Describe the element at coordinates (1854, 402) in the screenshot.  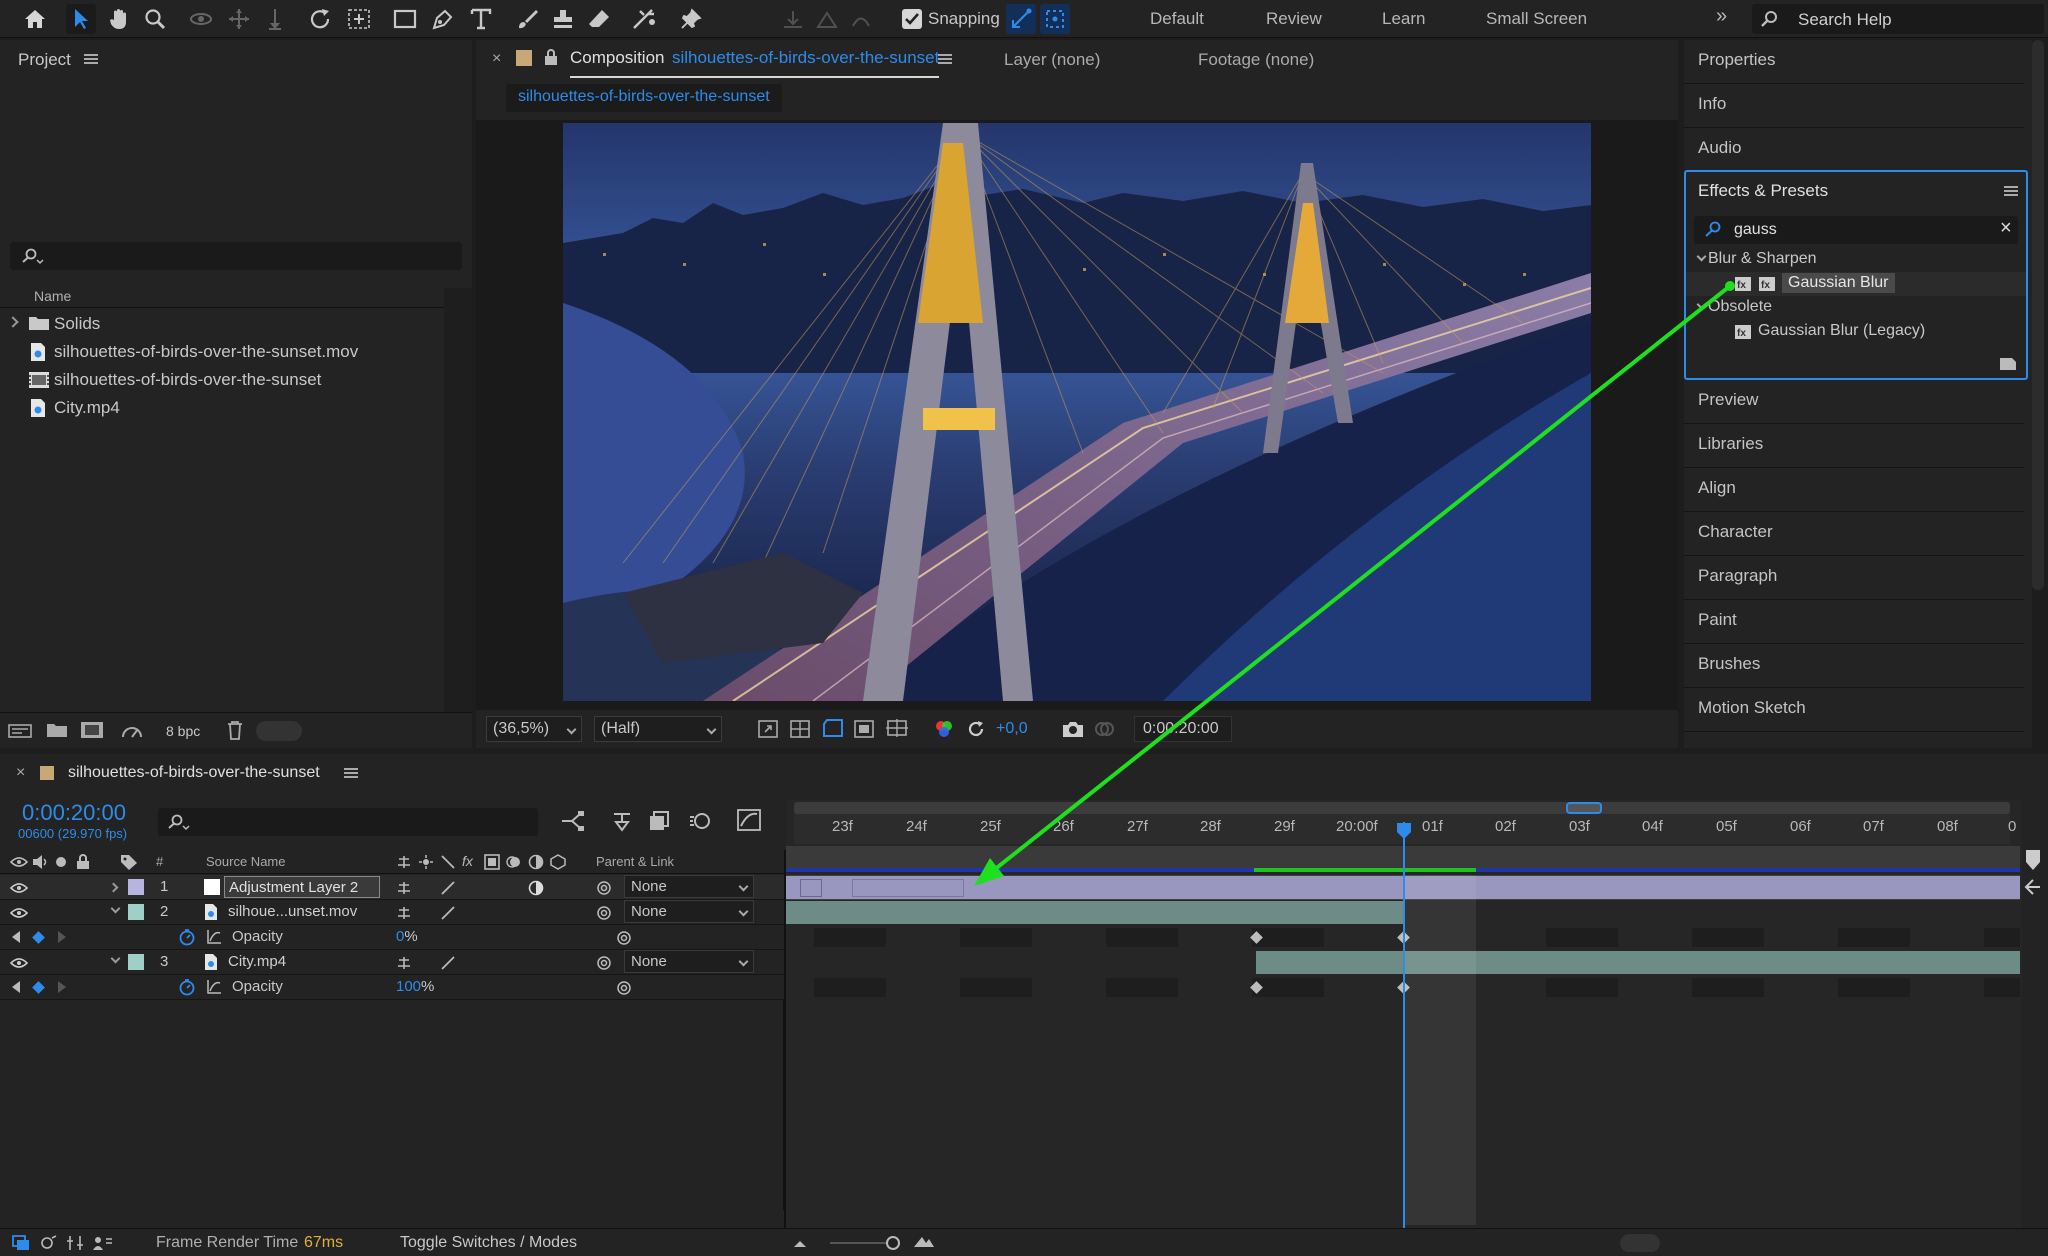
I see `panel-preview: Preview` at that location.